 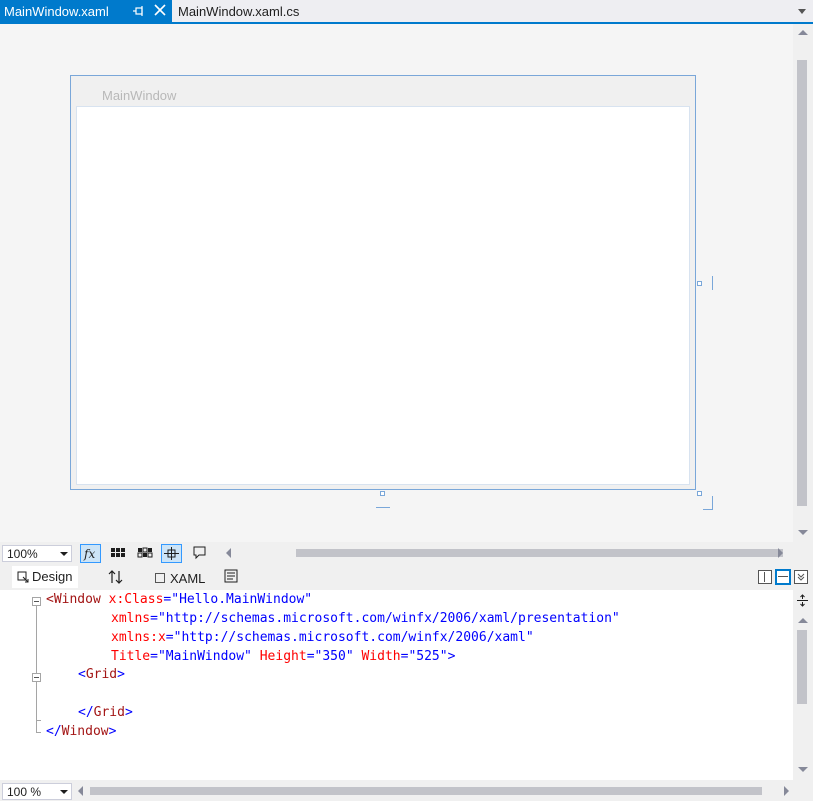 What do you see at coordinates (160, 10) in the screenshot?
I see `close-icon` at bounding box center [160, 10].